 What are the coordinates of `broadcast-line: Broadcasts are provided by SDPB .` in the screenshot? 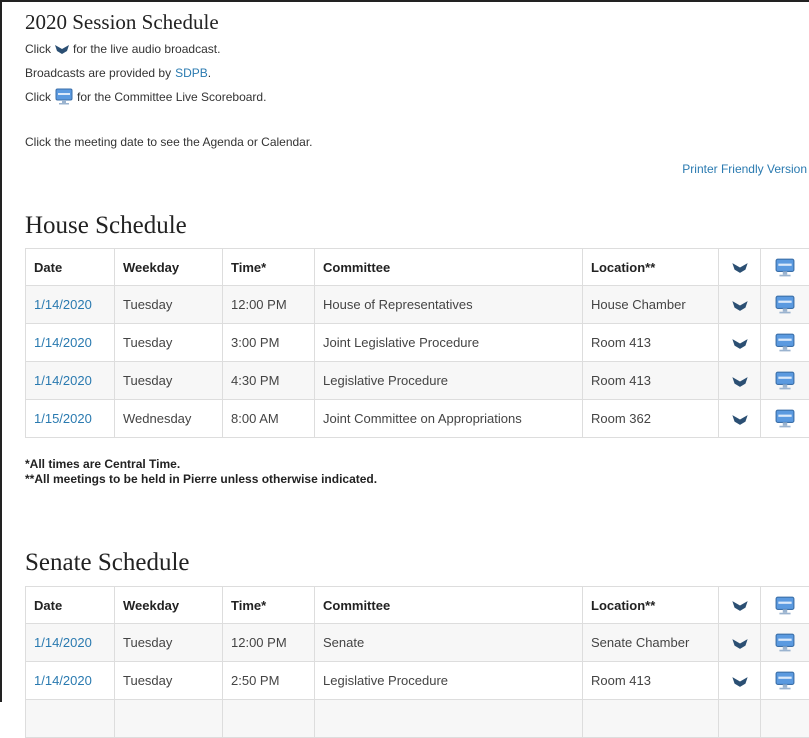 It's located at (118, 73).